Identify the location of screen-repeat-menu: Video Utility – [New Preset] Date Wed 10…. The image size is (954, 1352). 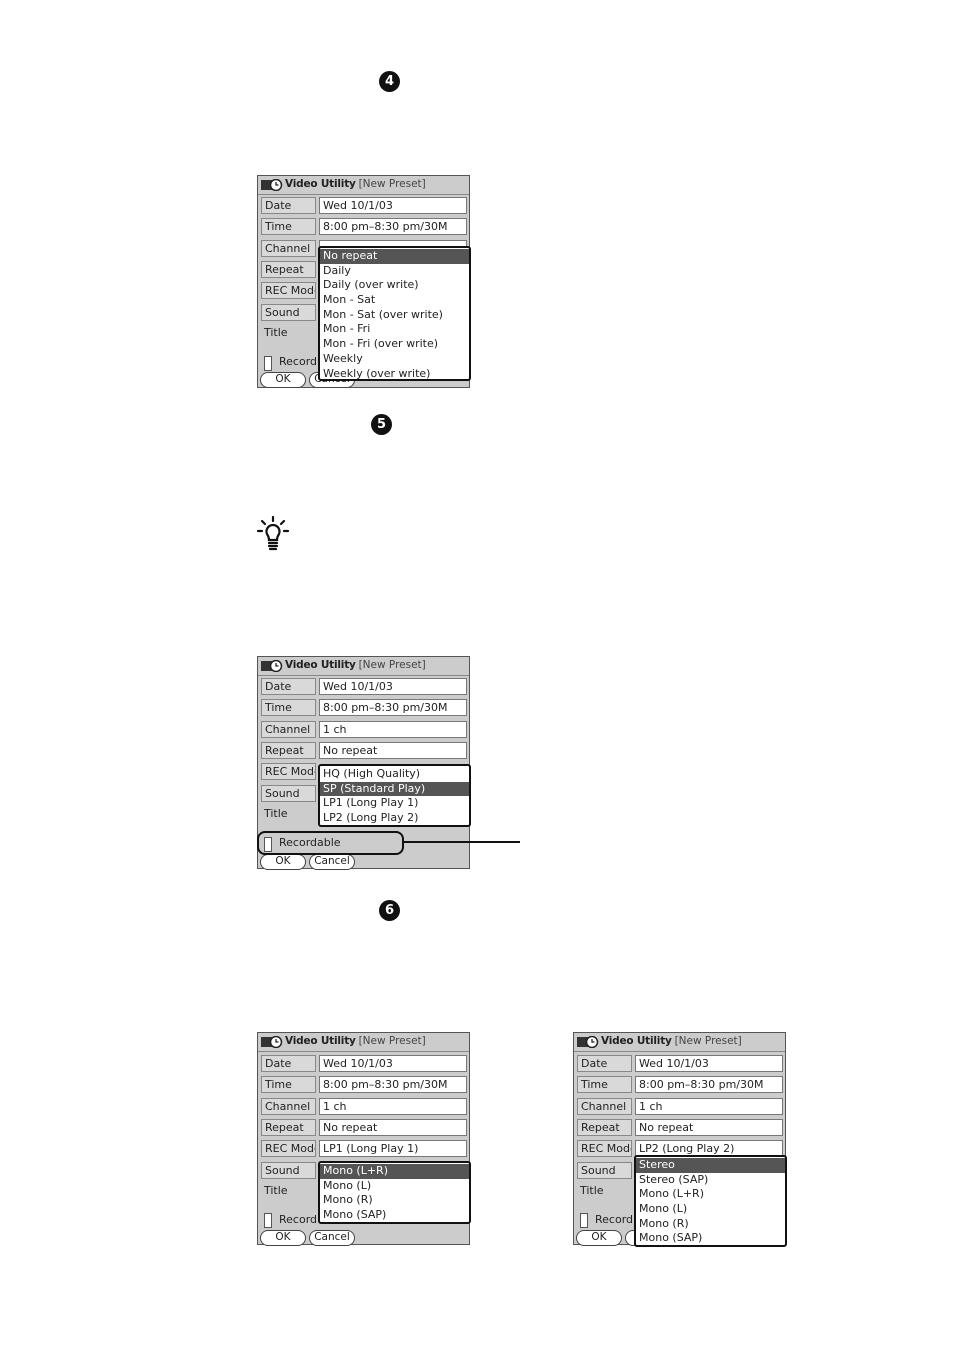
(364, 281).